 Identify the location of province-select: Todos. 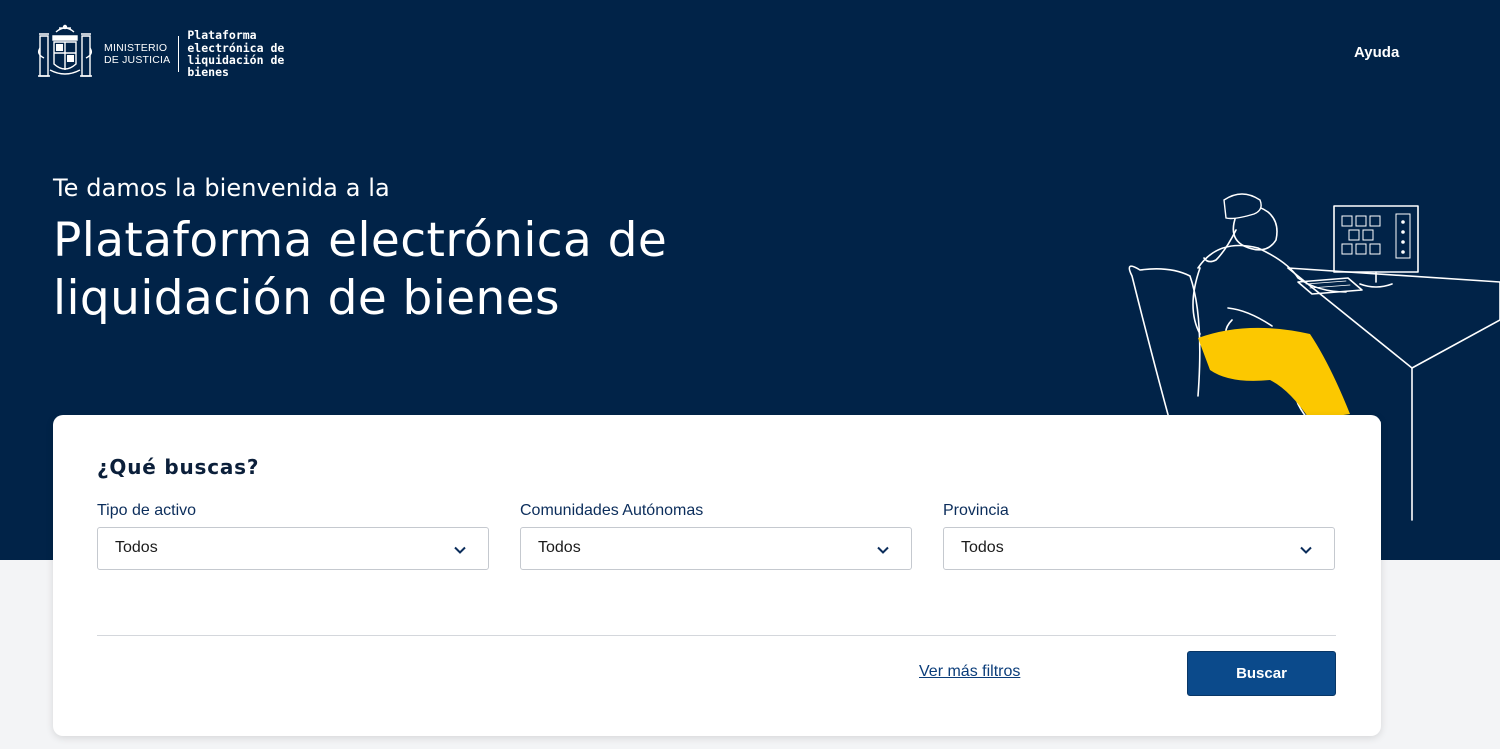
(1139, 548).